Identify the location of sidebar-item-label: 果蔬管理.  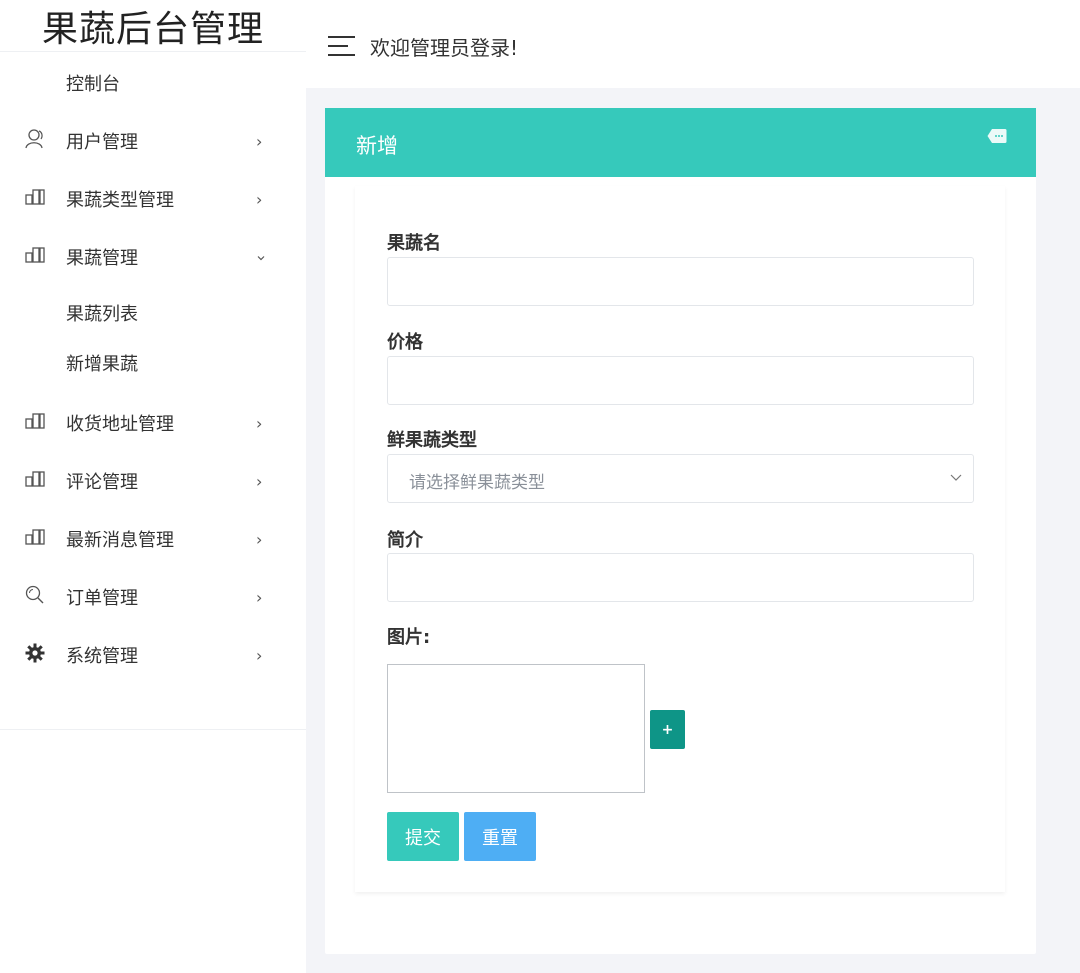
(102, 258).